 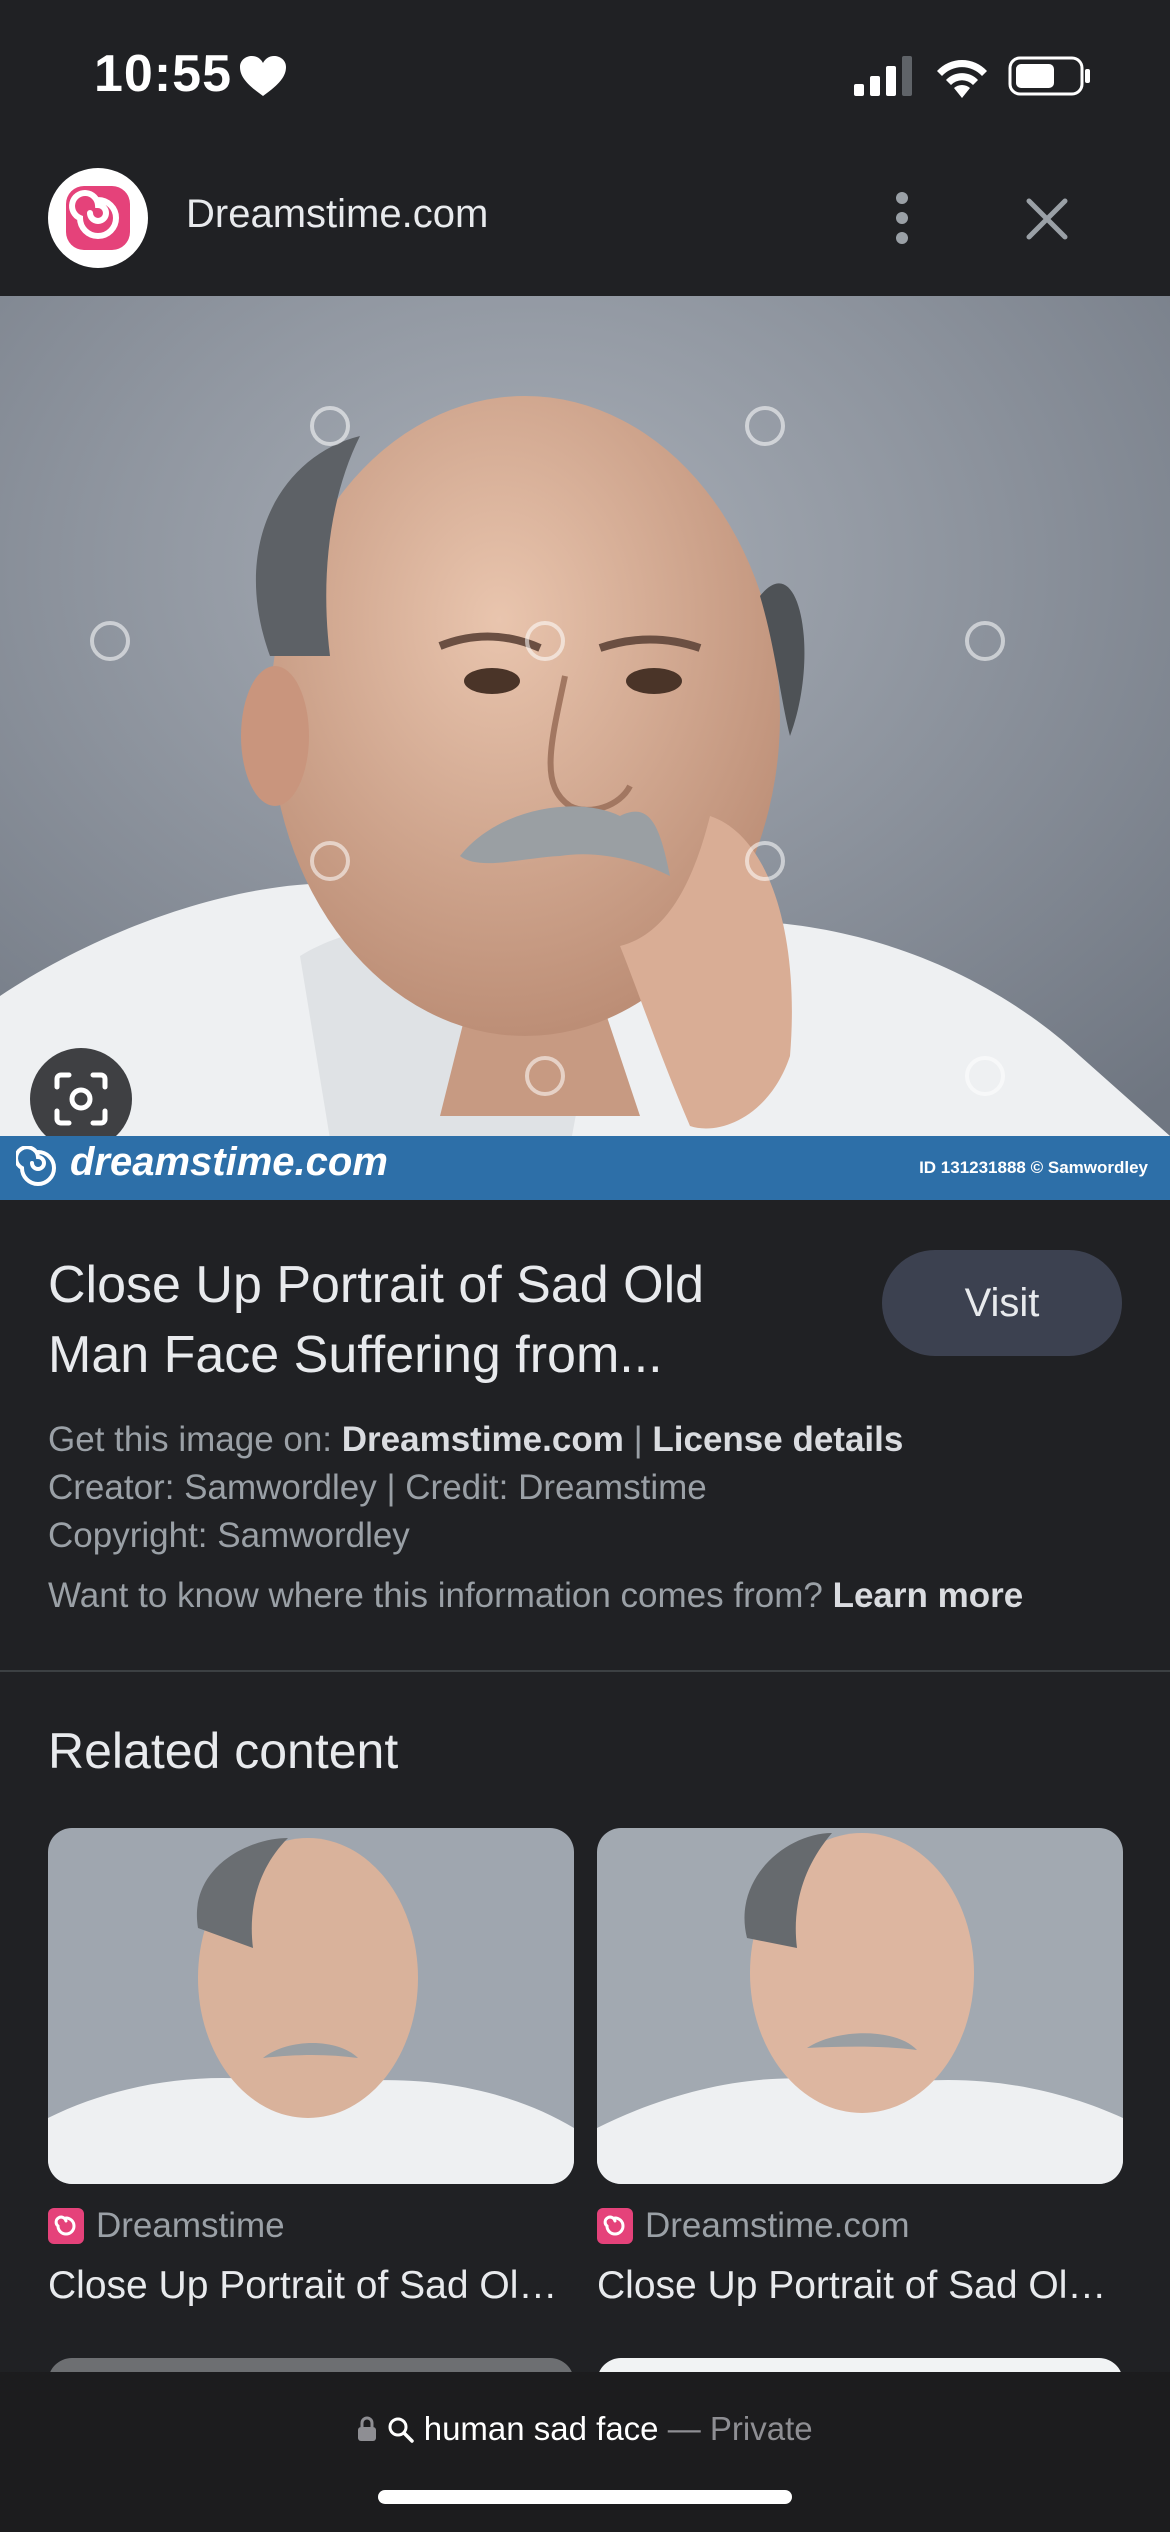 What do you see at coordinates (1033, 1167) in the screenshot?
I see `banner-image-id: ID 131231888 © Samwordley` at bounding box center [1033, 1167].